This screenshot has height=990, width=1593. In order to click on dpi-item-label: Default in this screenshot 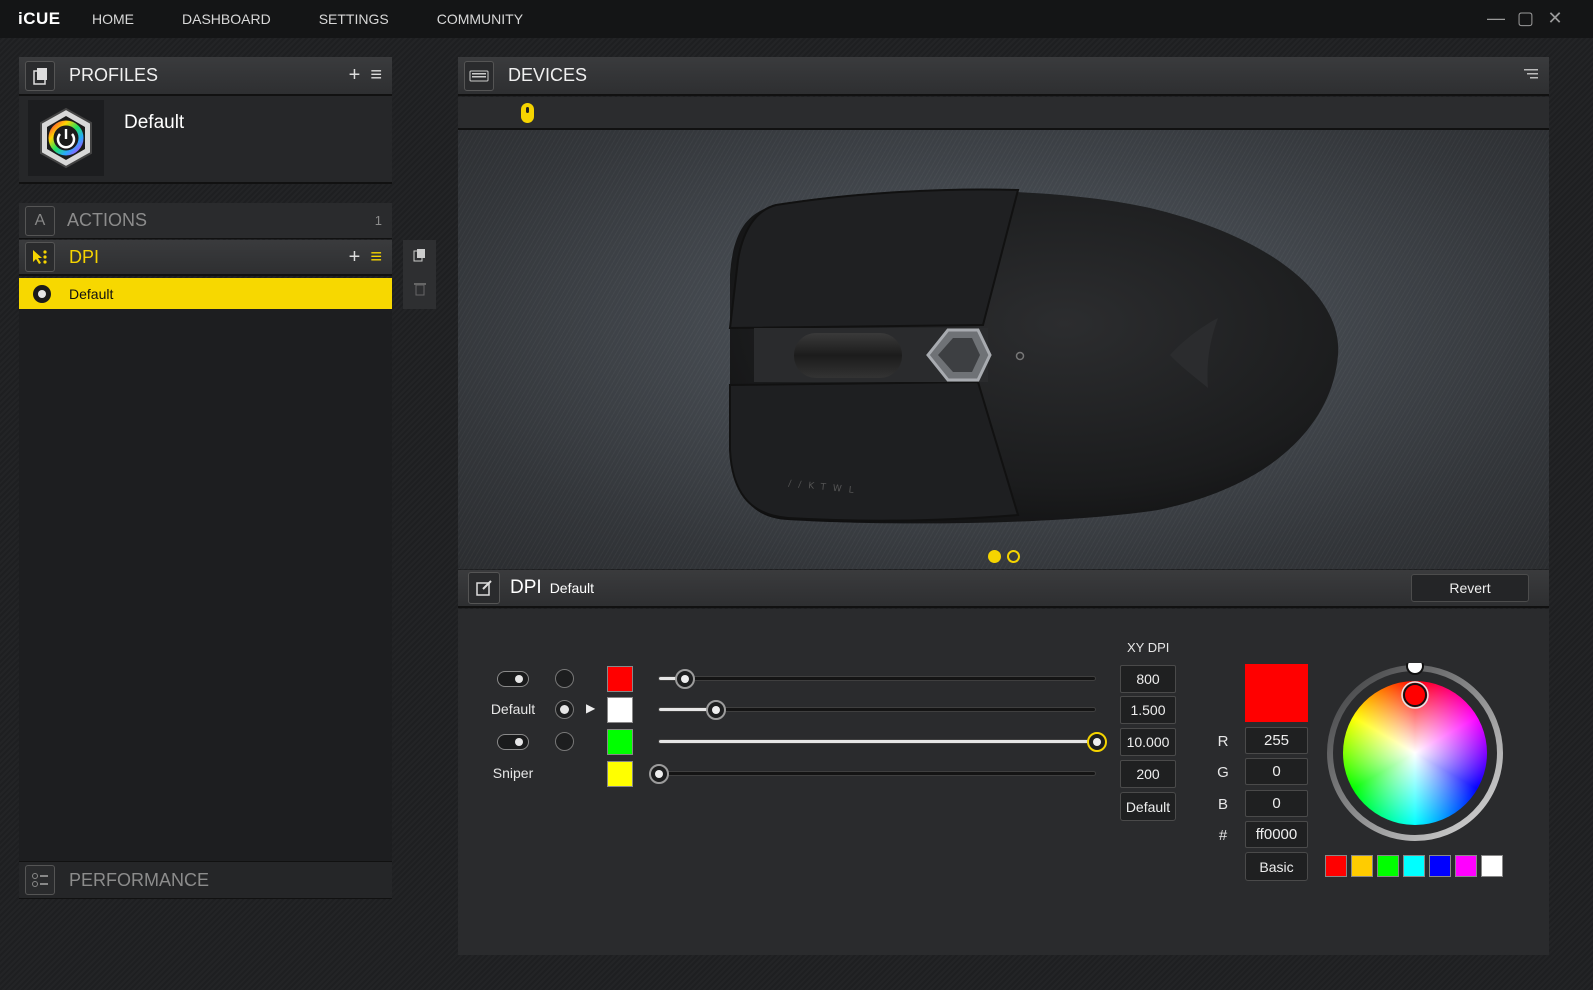, I will do `click(91, 293)`.